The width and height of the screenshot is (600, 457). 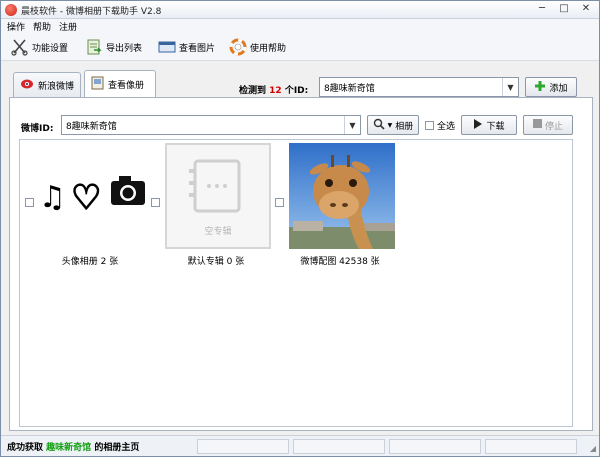 I want to click on weibo-id-label: 微博ID:, so click(x=37, y=129).